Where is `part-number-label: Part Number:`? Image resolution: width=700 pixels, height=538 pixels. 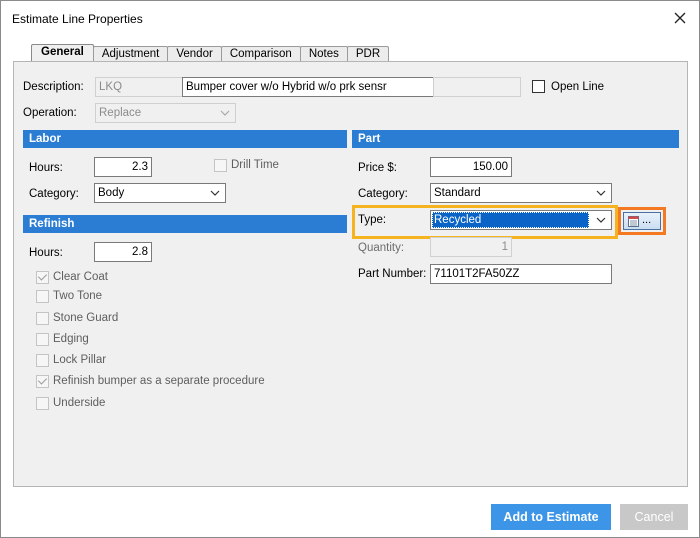 part-number-label: Part Number: is located at coordinates (392, 274).